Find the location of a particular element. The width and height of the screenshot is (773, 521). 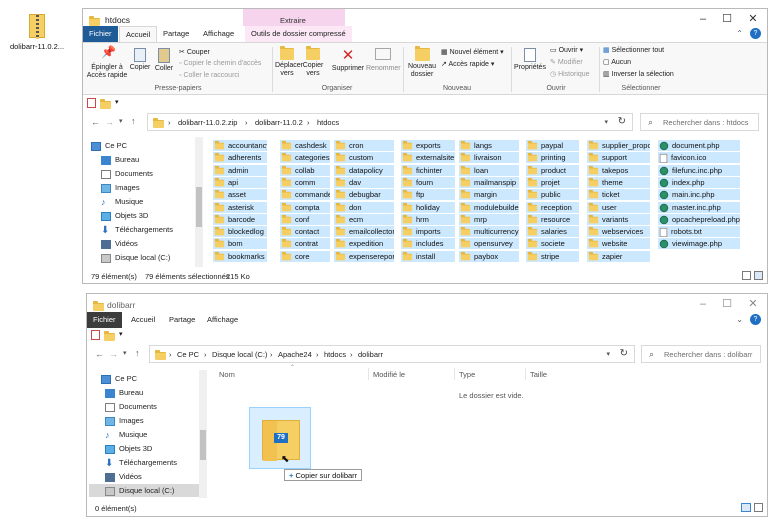

modify-button: ✎ Modifier is located at coordinates (566, 62).